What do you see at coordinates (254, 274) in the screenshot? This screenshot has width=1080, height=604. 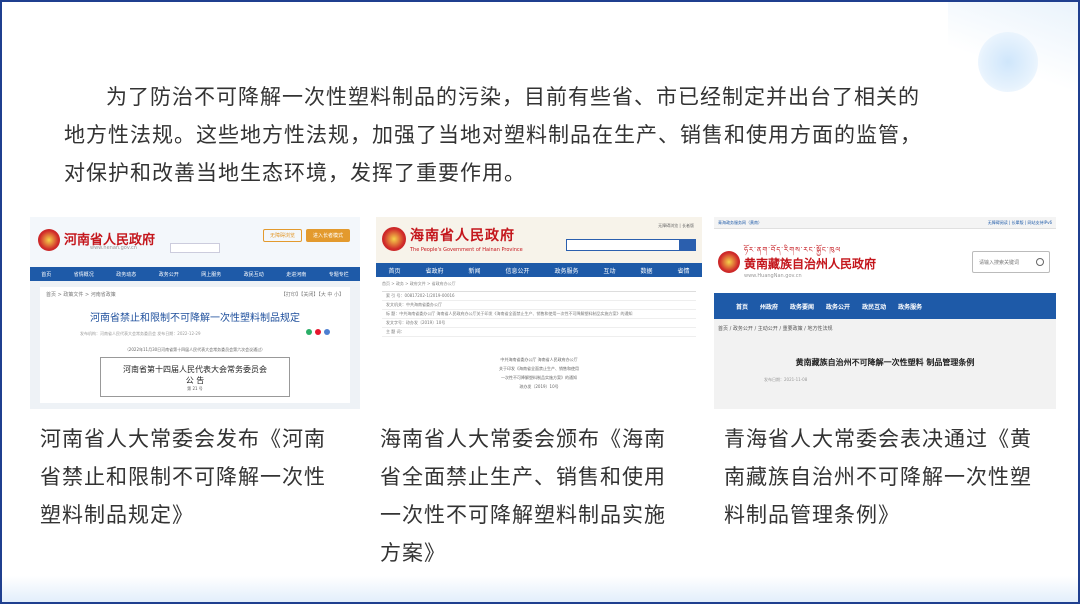 I see `henan-nav-item: 政民互动` at bounding box center [254, 274].